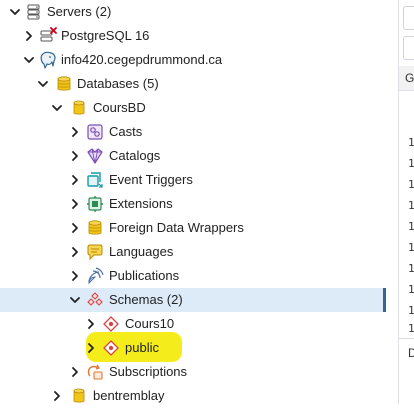  Describe the element at coordinates (150, 323) in the screenshot. I see `tree-node-label: Cours10` at that location.